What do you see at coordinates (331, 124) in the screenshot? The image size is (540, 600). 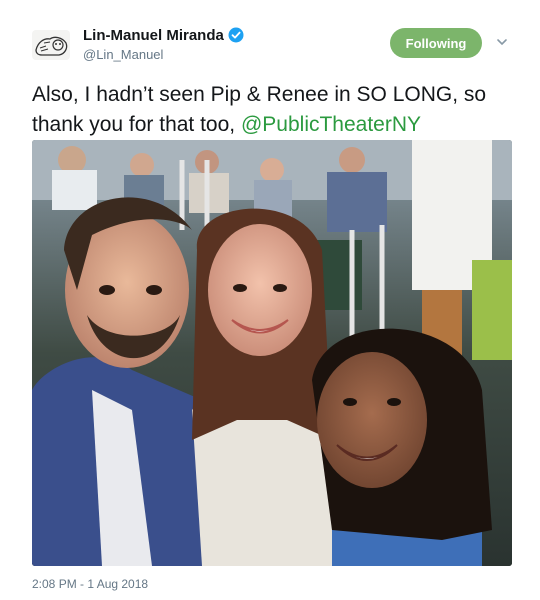 I see `mention-link: @PublicTheaterNY` at bounding box center [331, 124].